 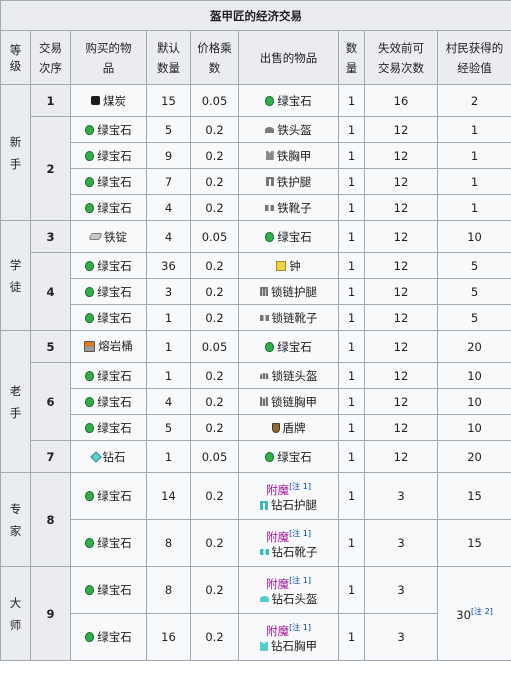 I want to click on trade-number: 9, so click(x=50, y=613).